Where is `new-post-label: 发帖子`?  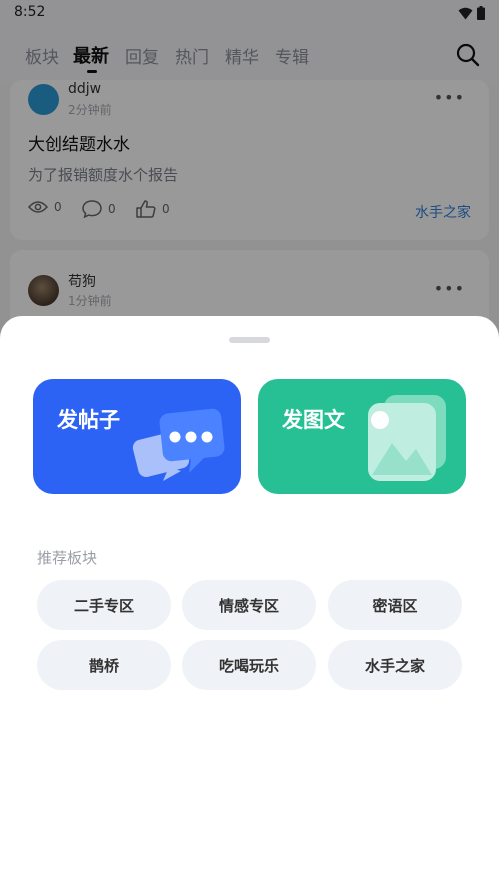 new-post-label: 发帖子 is located at coordinates (88, 420).